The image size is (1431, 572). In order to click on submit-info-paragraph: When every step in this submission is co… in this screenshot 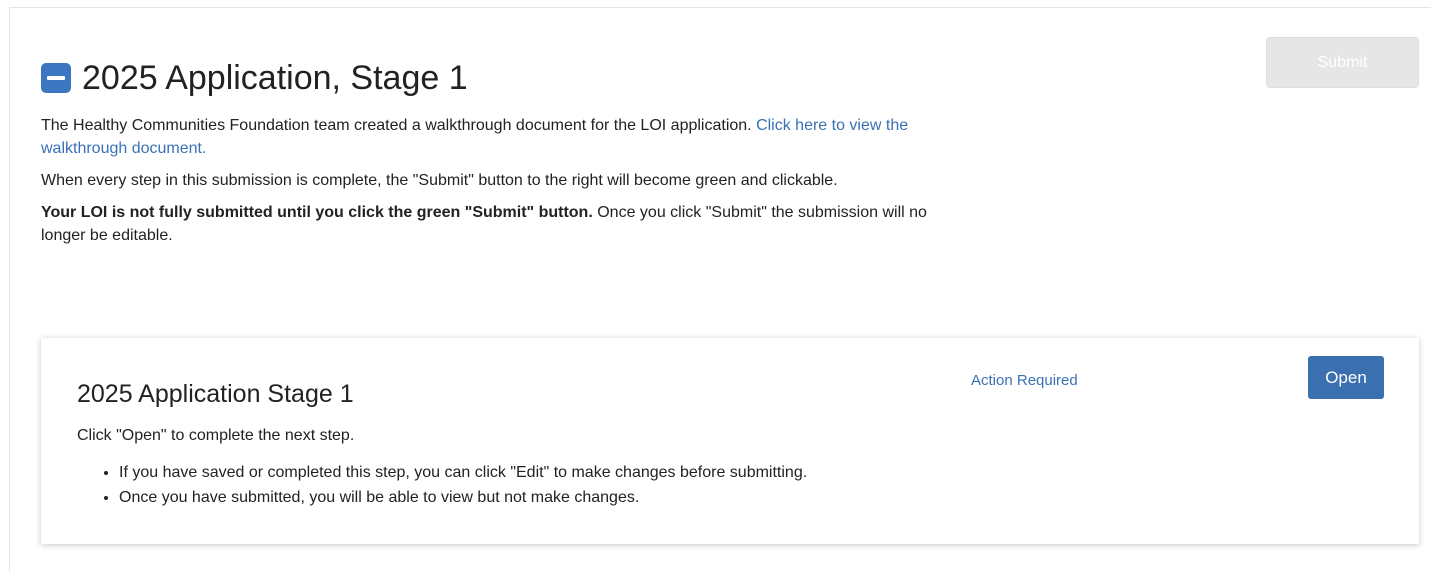, I will do `click(439, 180)`.